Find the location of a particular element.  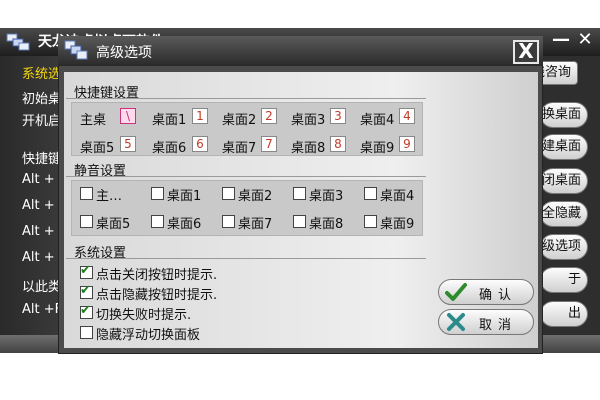

mute-d8-checkbox is located at coordinates (299, 221).